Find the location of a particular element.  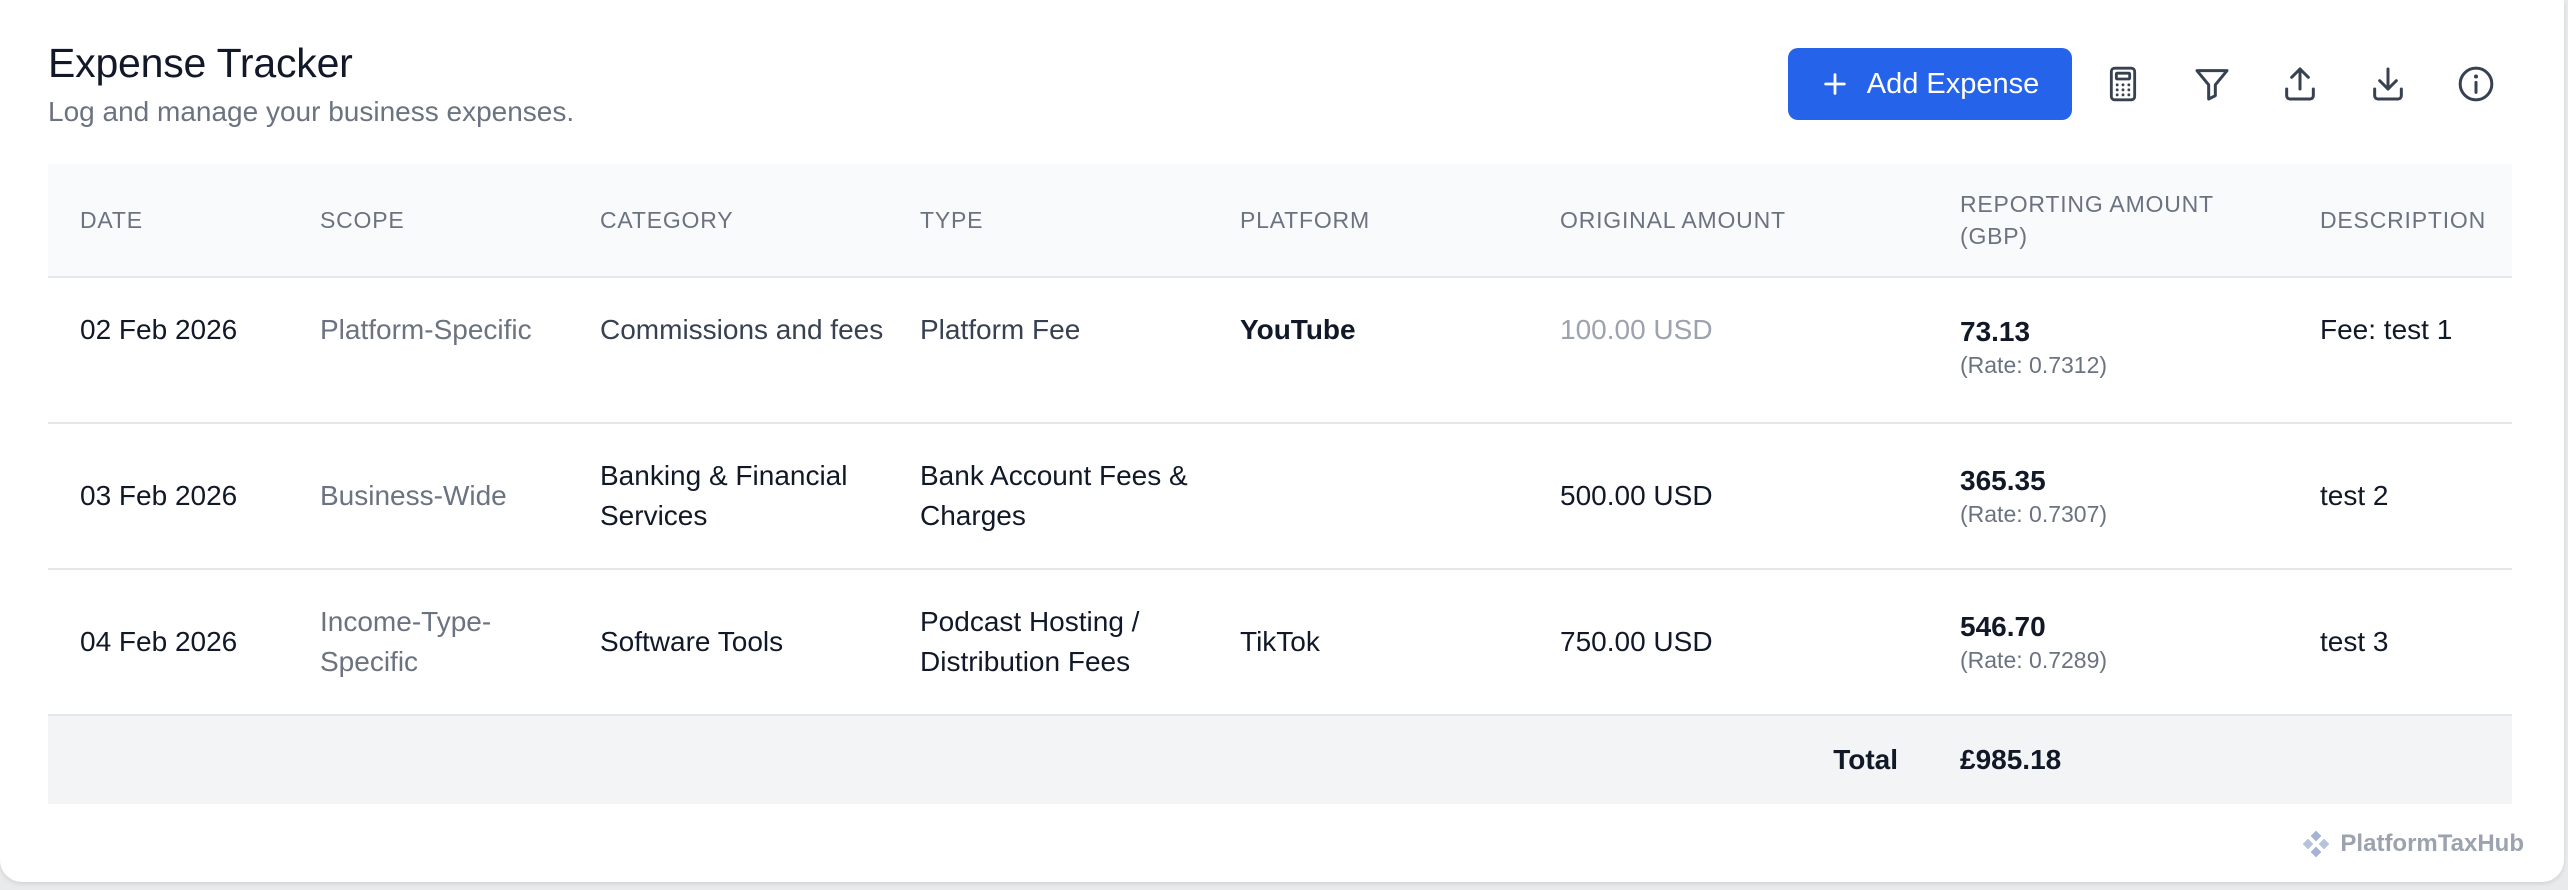

cell-type: Bank Account Fees & Charges is located at coordinates (1054, 495).